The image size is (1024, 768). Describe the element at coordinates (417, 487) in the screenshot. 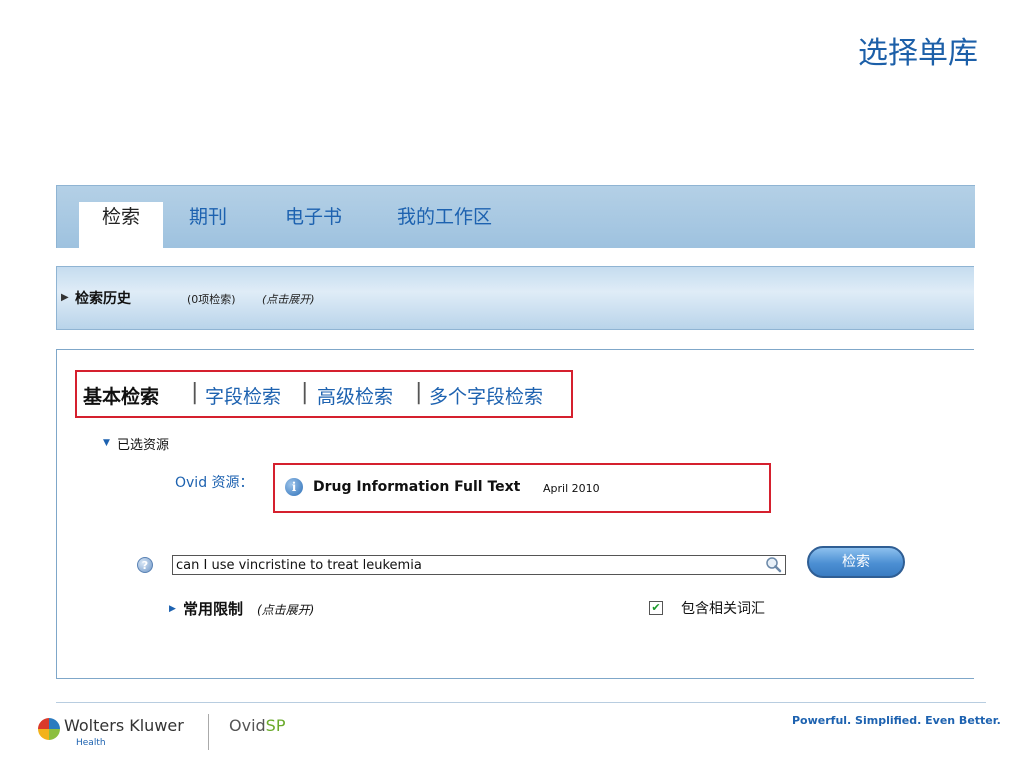

I see `resource-name: Drug Information Full Text` at that location.